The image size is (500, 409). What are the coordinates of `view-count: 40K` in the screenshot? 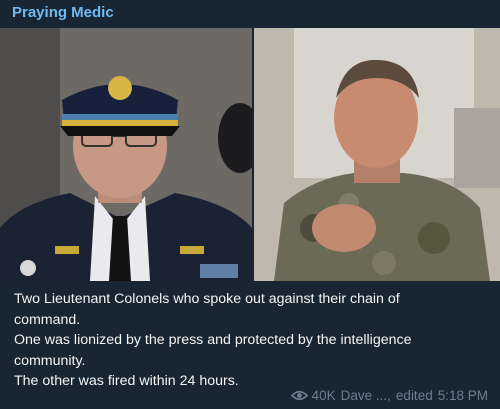 It's located at (313, 395).